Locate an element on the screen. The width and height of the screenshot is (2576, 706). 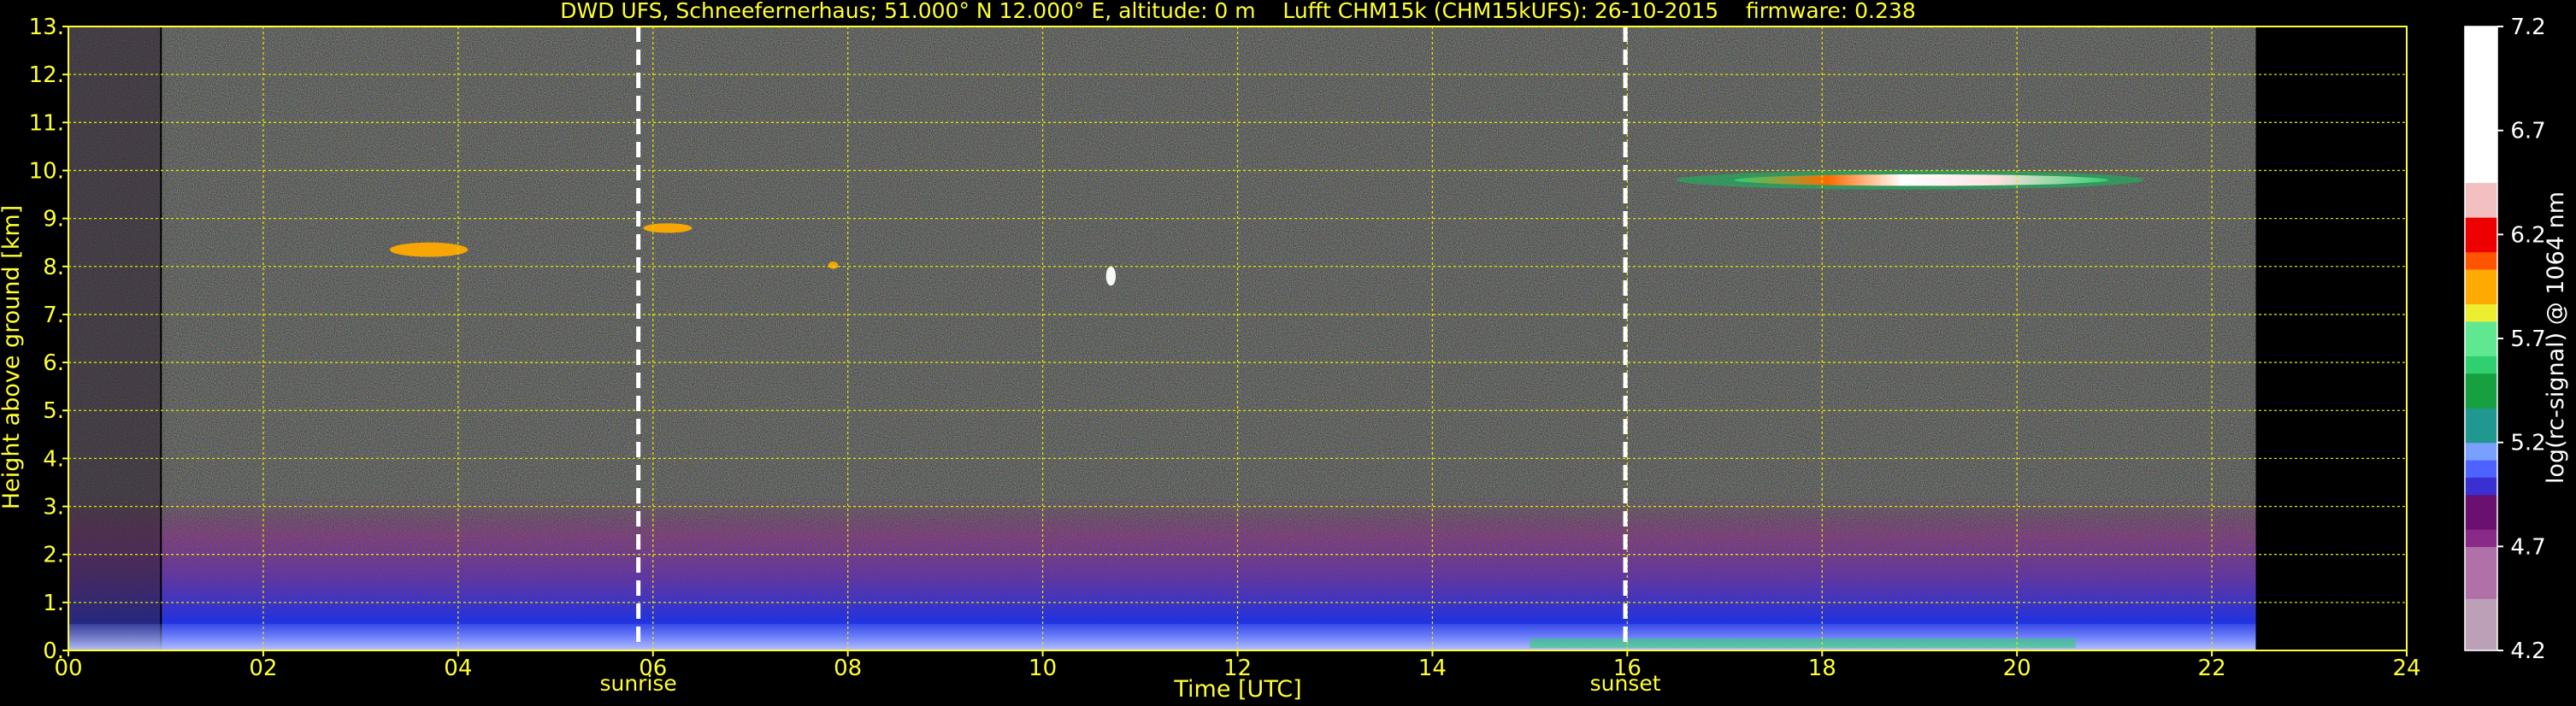
y-tick-label: 11. is located at coordinates (46, 123).